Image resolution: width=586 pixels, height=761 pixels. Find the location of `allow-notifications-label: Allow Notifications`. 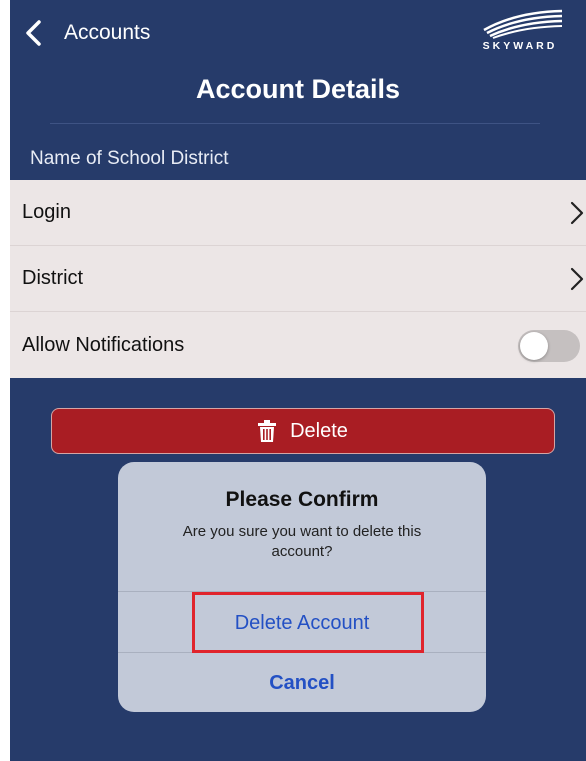

allow-notifications-label: Allow Notifications is located at coordinates (103, 344).